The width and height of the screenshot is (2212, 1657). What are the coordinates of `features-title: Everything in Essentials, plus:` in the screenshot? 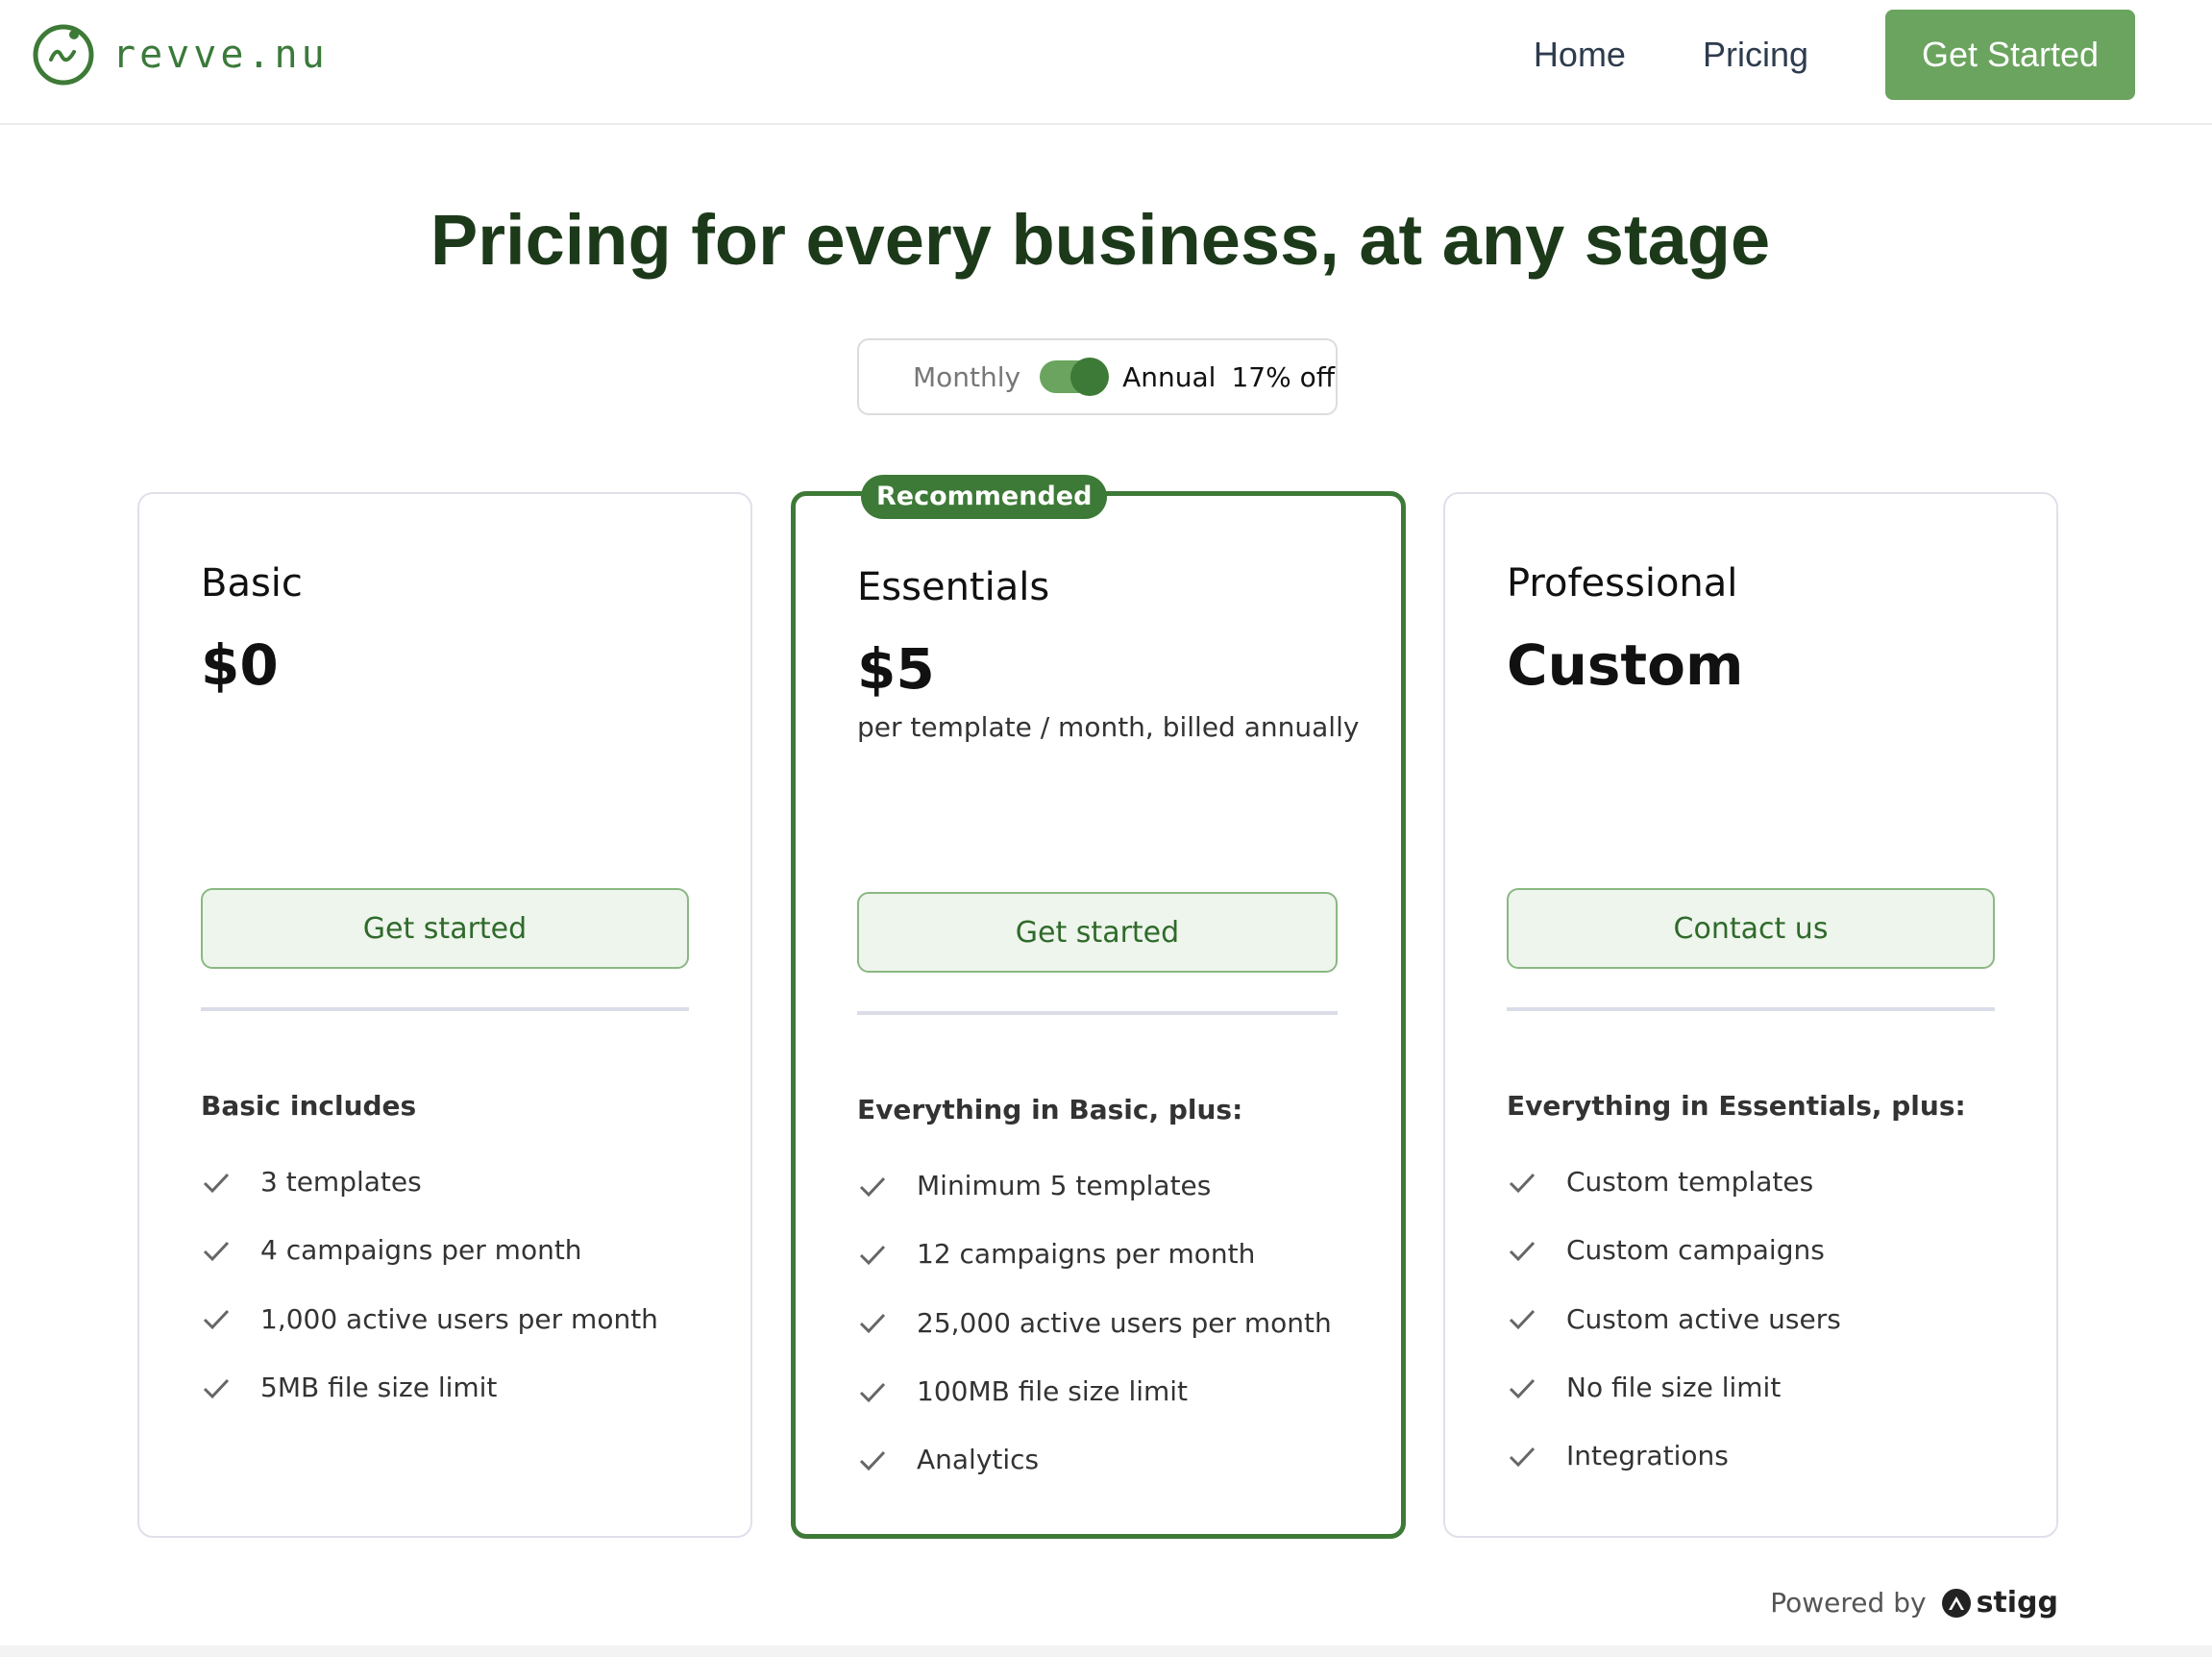 It's located at (1736, 1106).